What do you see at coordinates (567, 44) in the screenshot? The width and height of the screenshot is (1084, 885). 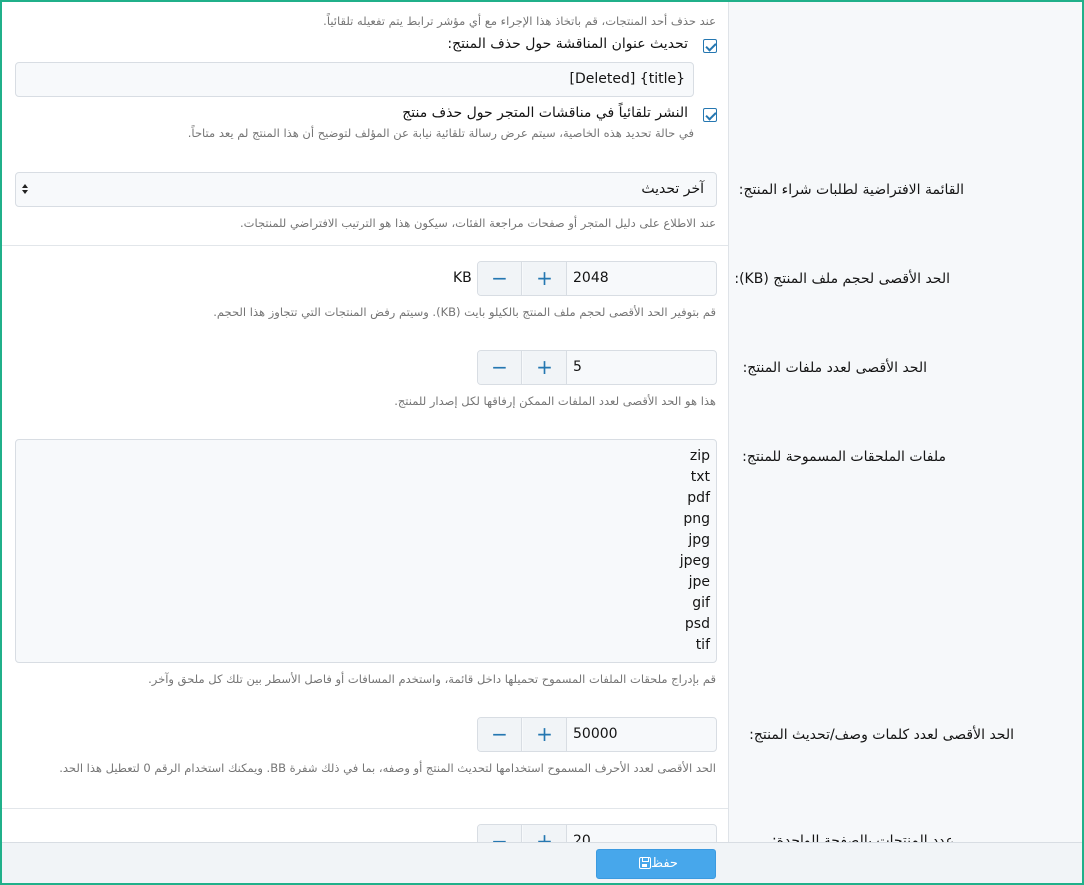 I see `update-title-label: تحديث عنوان المناقشة حول حذف المنتج:` at bounding box center [567, 44].